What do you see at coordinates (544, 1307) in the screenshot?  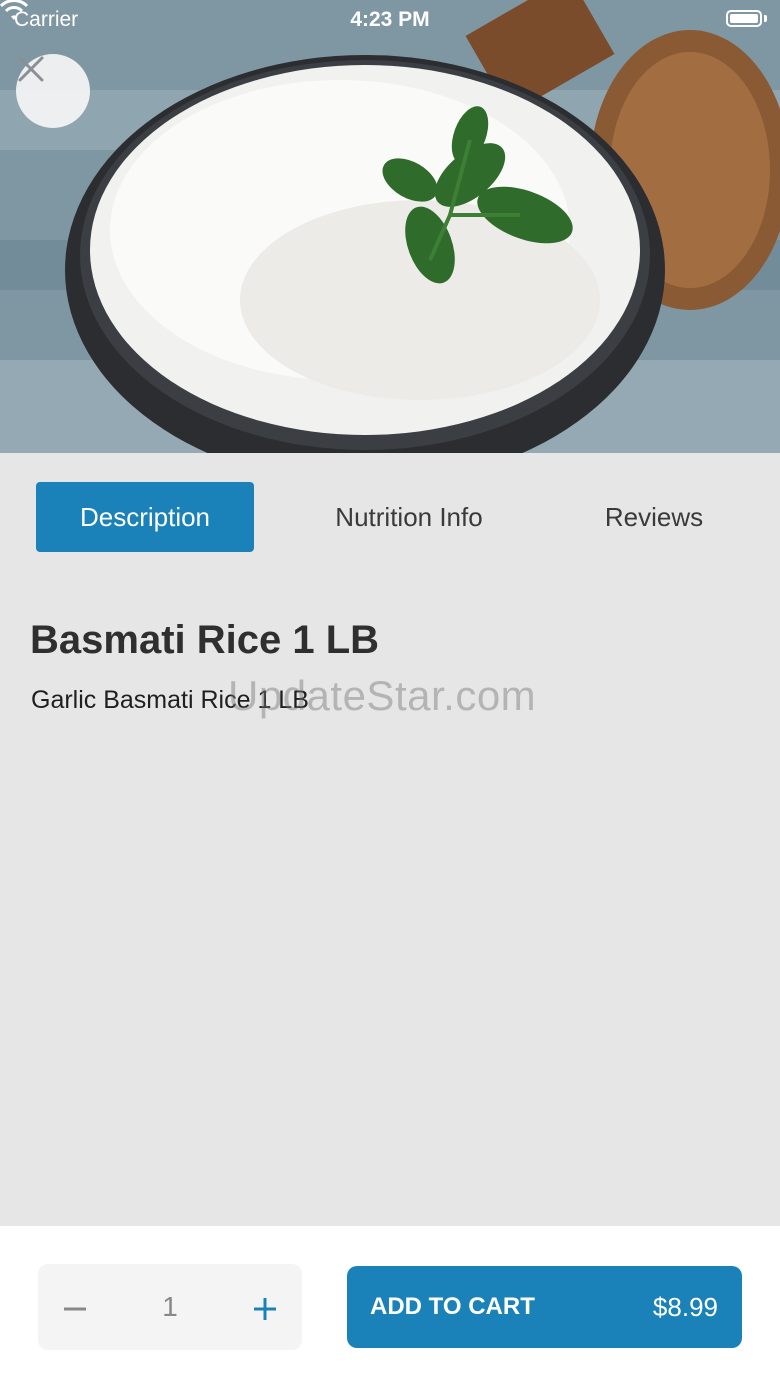 I see `add-to-cart-button: ADD TO CART $8.99` at bounding box center [544, 1307].